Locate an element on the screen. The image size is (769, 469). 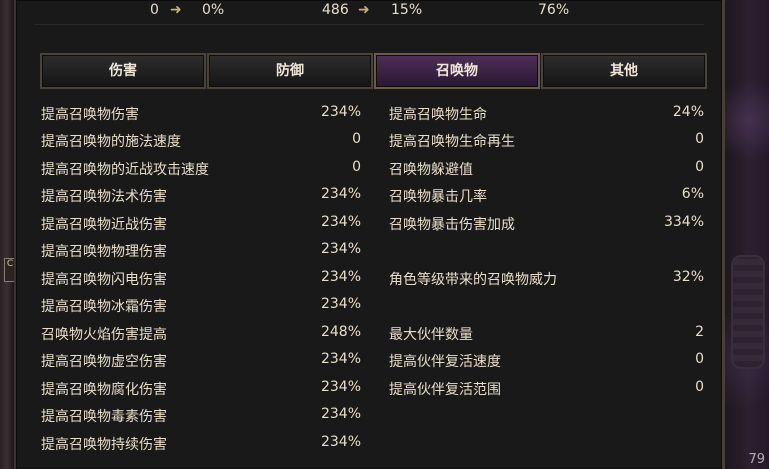
stat-row: 提高召唤物近战伤害 234% is located at coordinates (201, 226).